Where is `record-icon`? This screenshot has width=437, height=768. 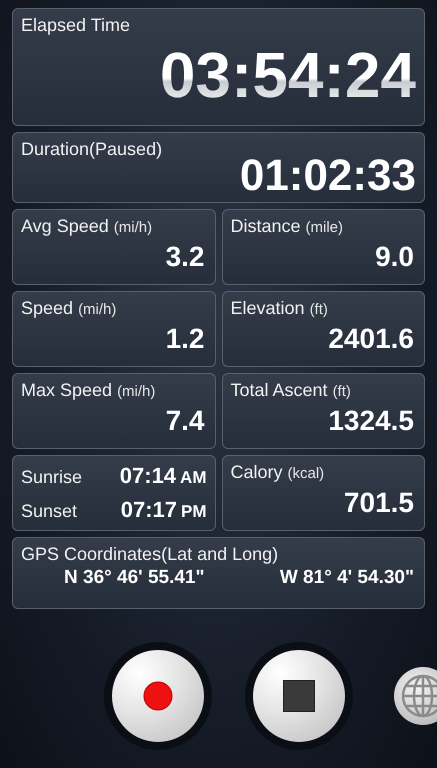 record-icon is located at coordinates (158, 695).